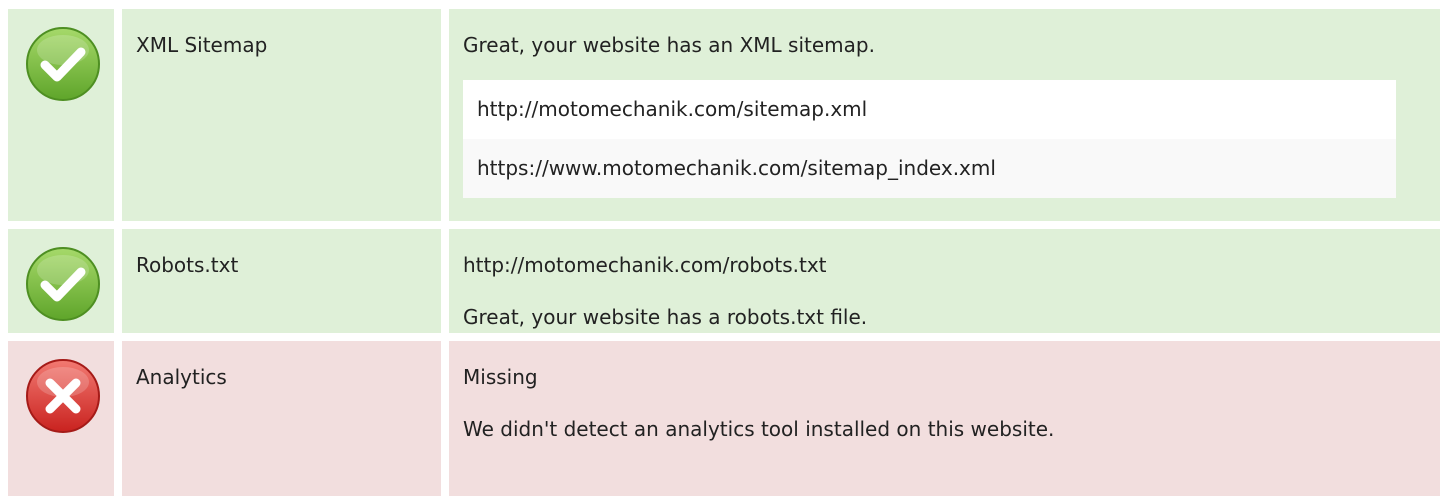 This screenshot has height=501, width=1448. Describe the element at coordinates (187, 265) in the screenshot. I see `check-name: Robots.txt` at that location.